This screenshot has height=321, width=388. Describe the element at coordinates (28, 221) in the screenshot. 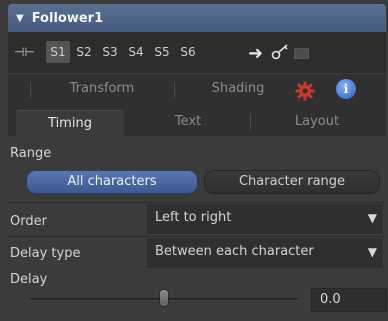

I see `order-label: Order` at that location.